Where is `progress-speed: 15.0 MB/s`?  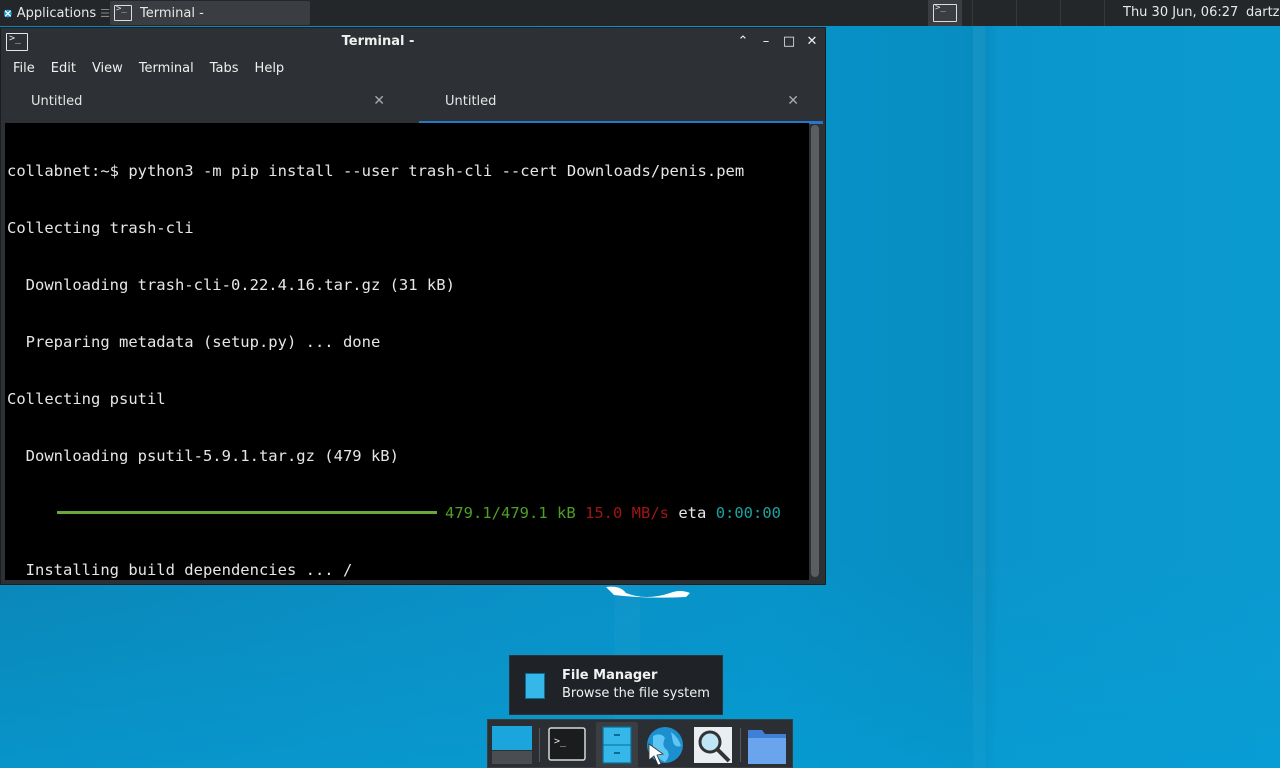
progress-speed: 15.0 MB/s is located at coordinates (627, 513).